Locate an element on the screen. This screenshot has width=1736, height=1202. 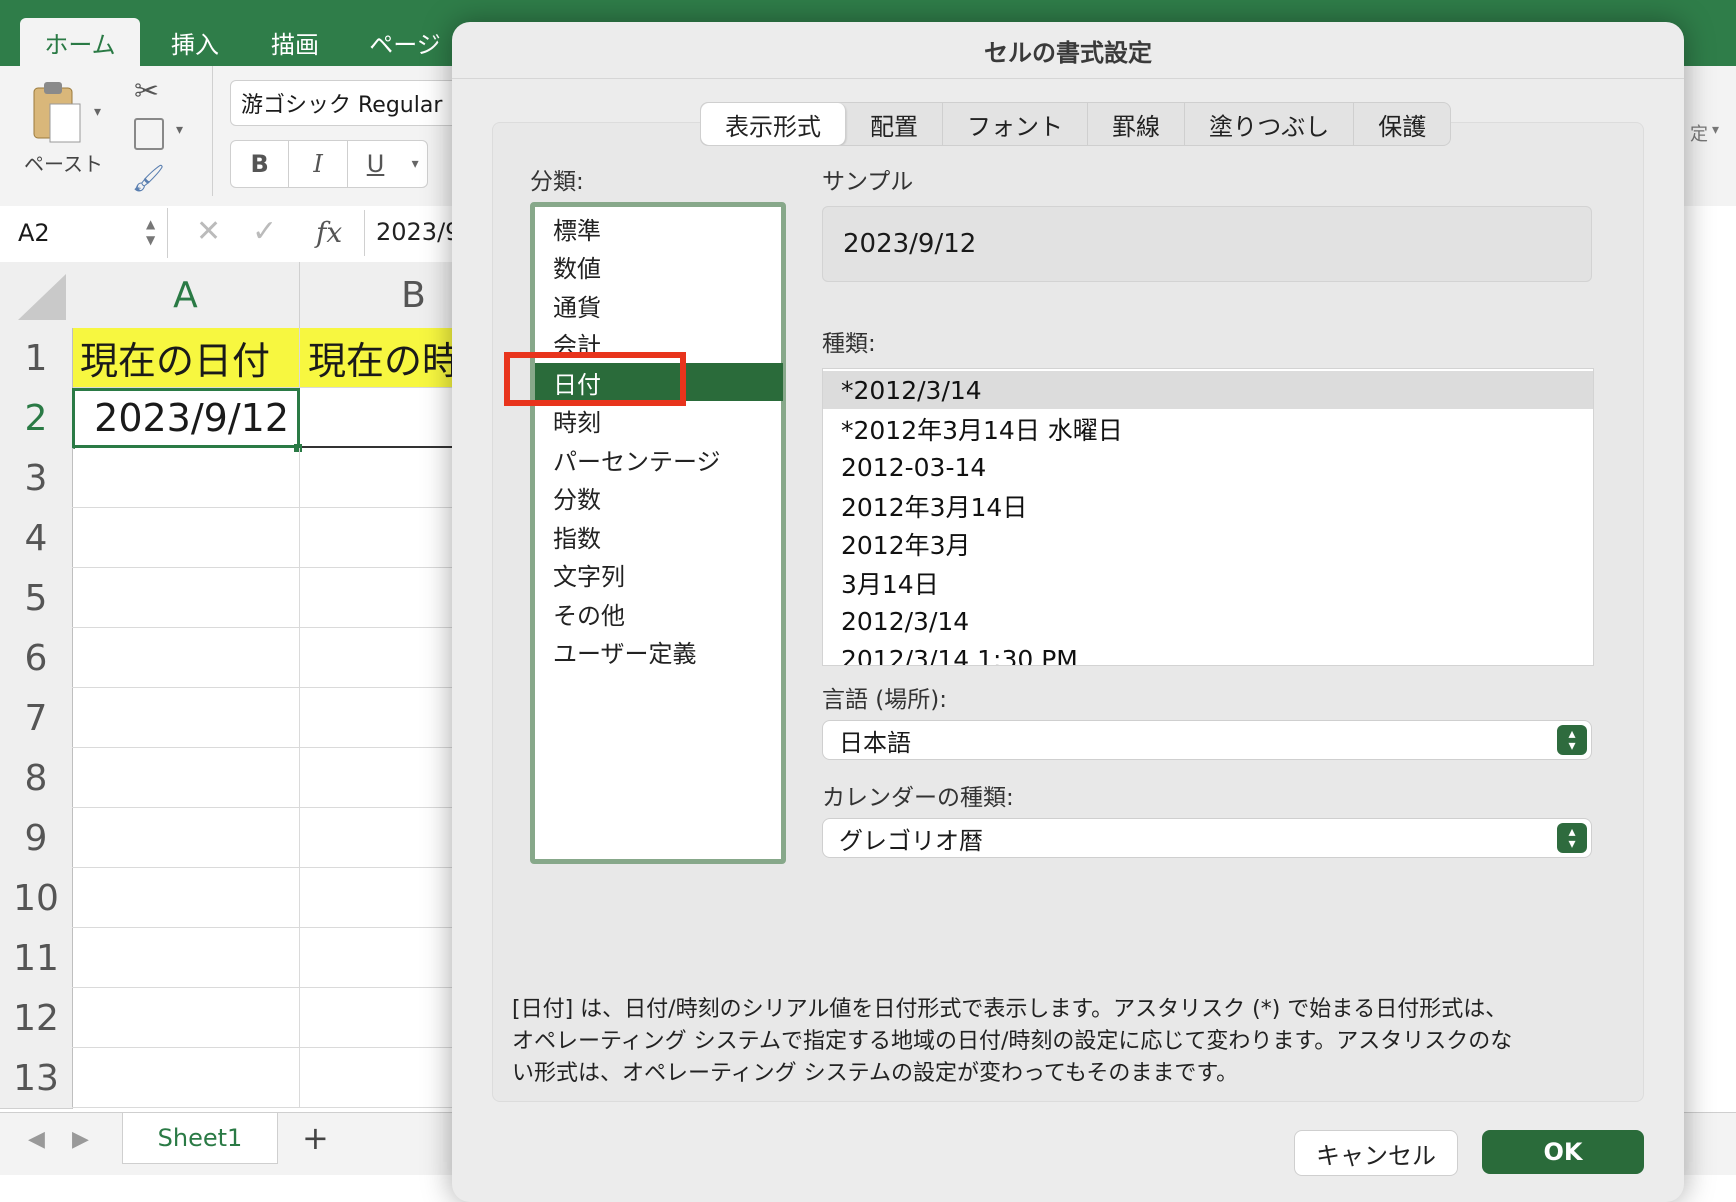
type-item: 2012/3/14 1:30 PM is located at coordinates (959, 653).